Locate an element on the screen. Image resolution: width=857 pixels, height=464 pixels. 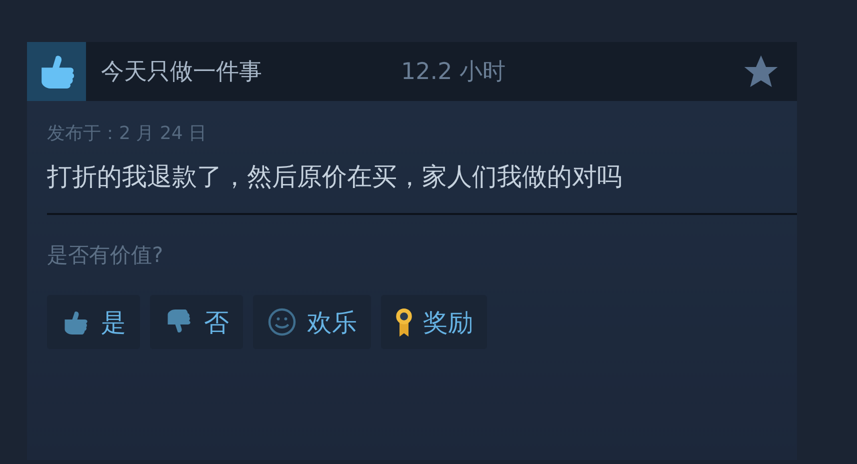
review-text: 打折的我退款了，然后原价在买，家人们我做的对吗 is located at coordinates (335, 177).